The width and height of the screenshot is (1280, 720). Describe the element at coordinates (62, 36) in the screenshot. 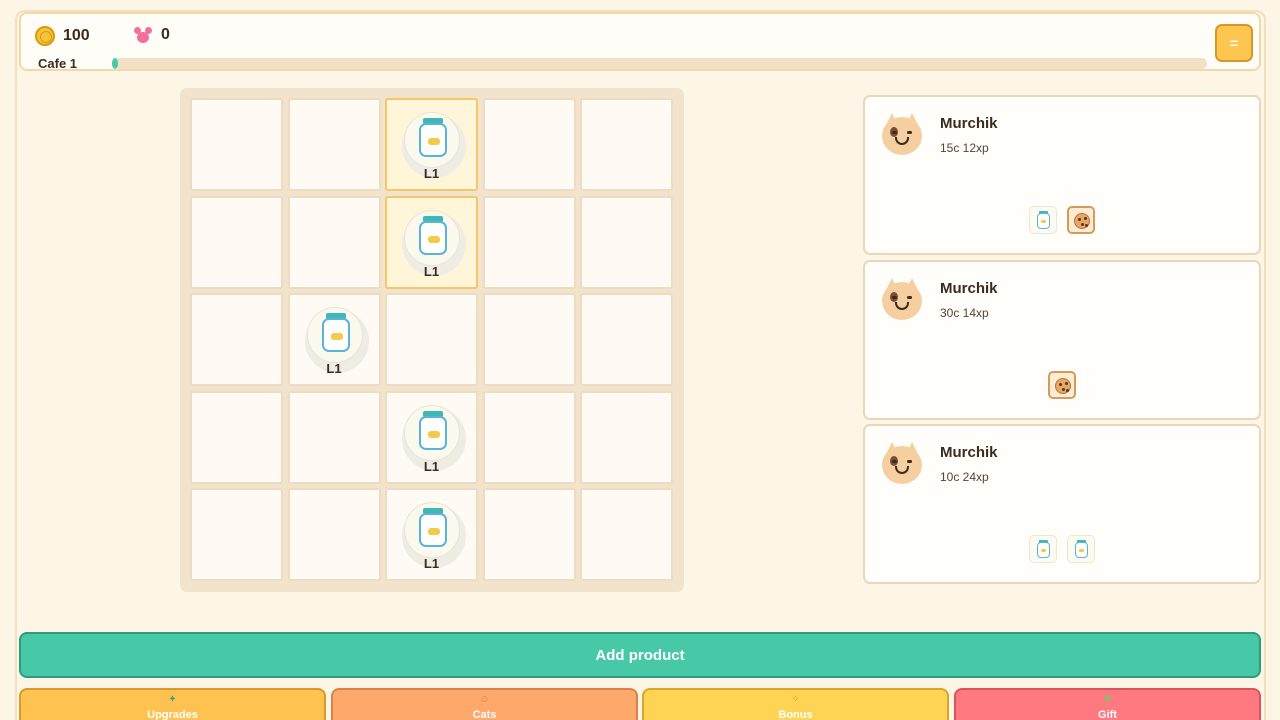

I see `coins-counter: 100` at that location.